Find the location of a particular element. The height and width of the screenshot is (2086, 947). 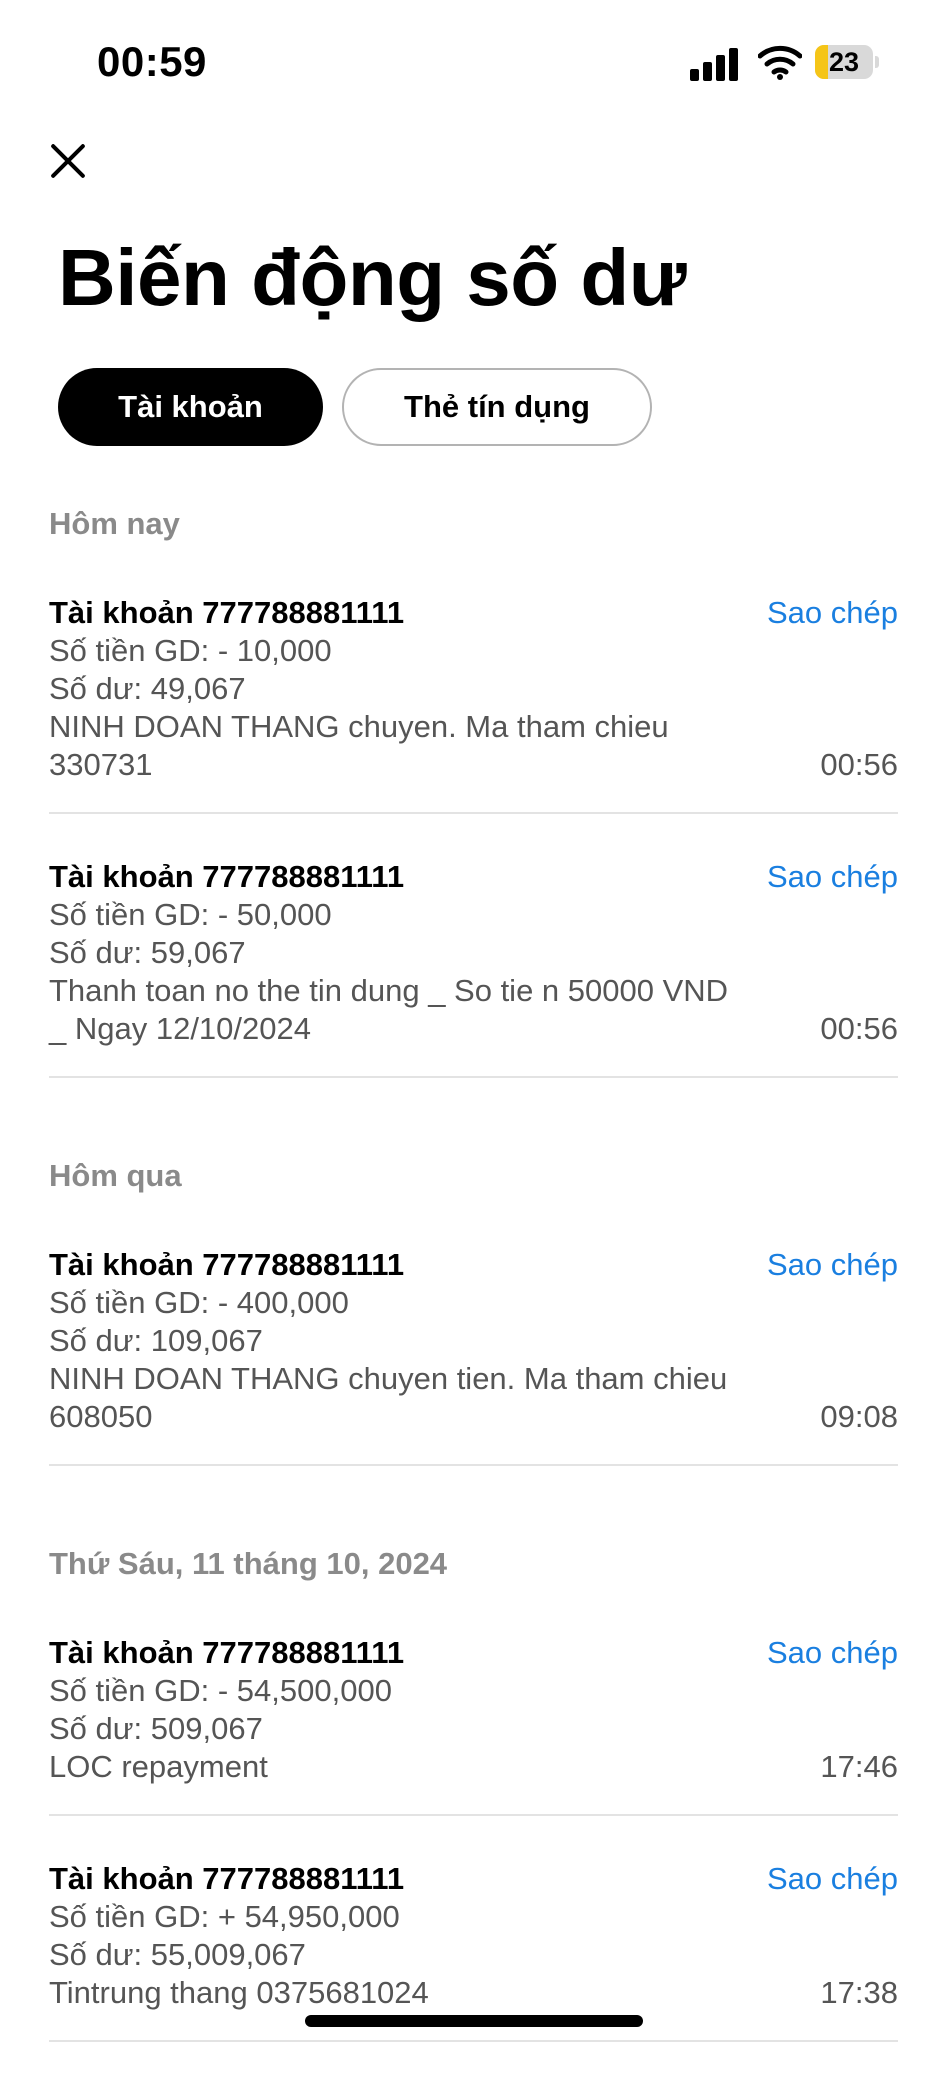

transaction-amount: Số tiền GD: - 10,000 is located at coordinates (190, 650).